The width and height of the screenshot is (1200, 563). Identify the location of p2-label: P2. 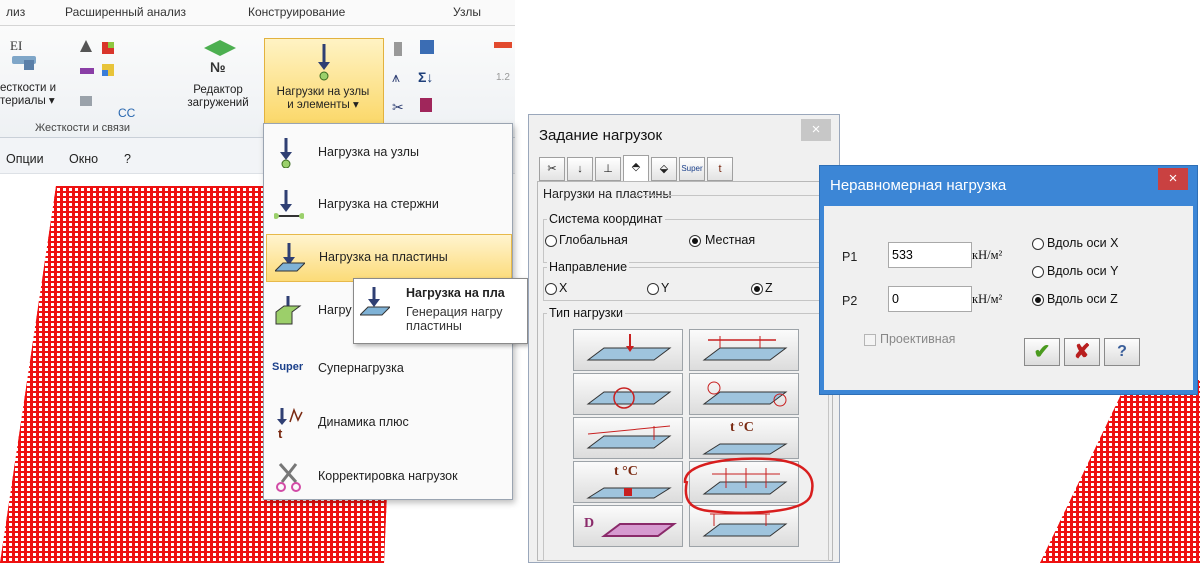
(850, 301).